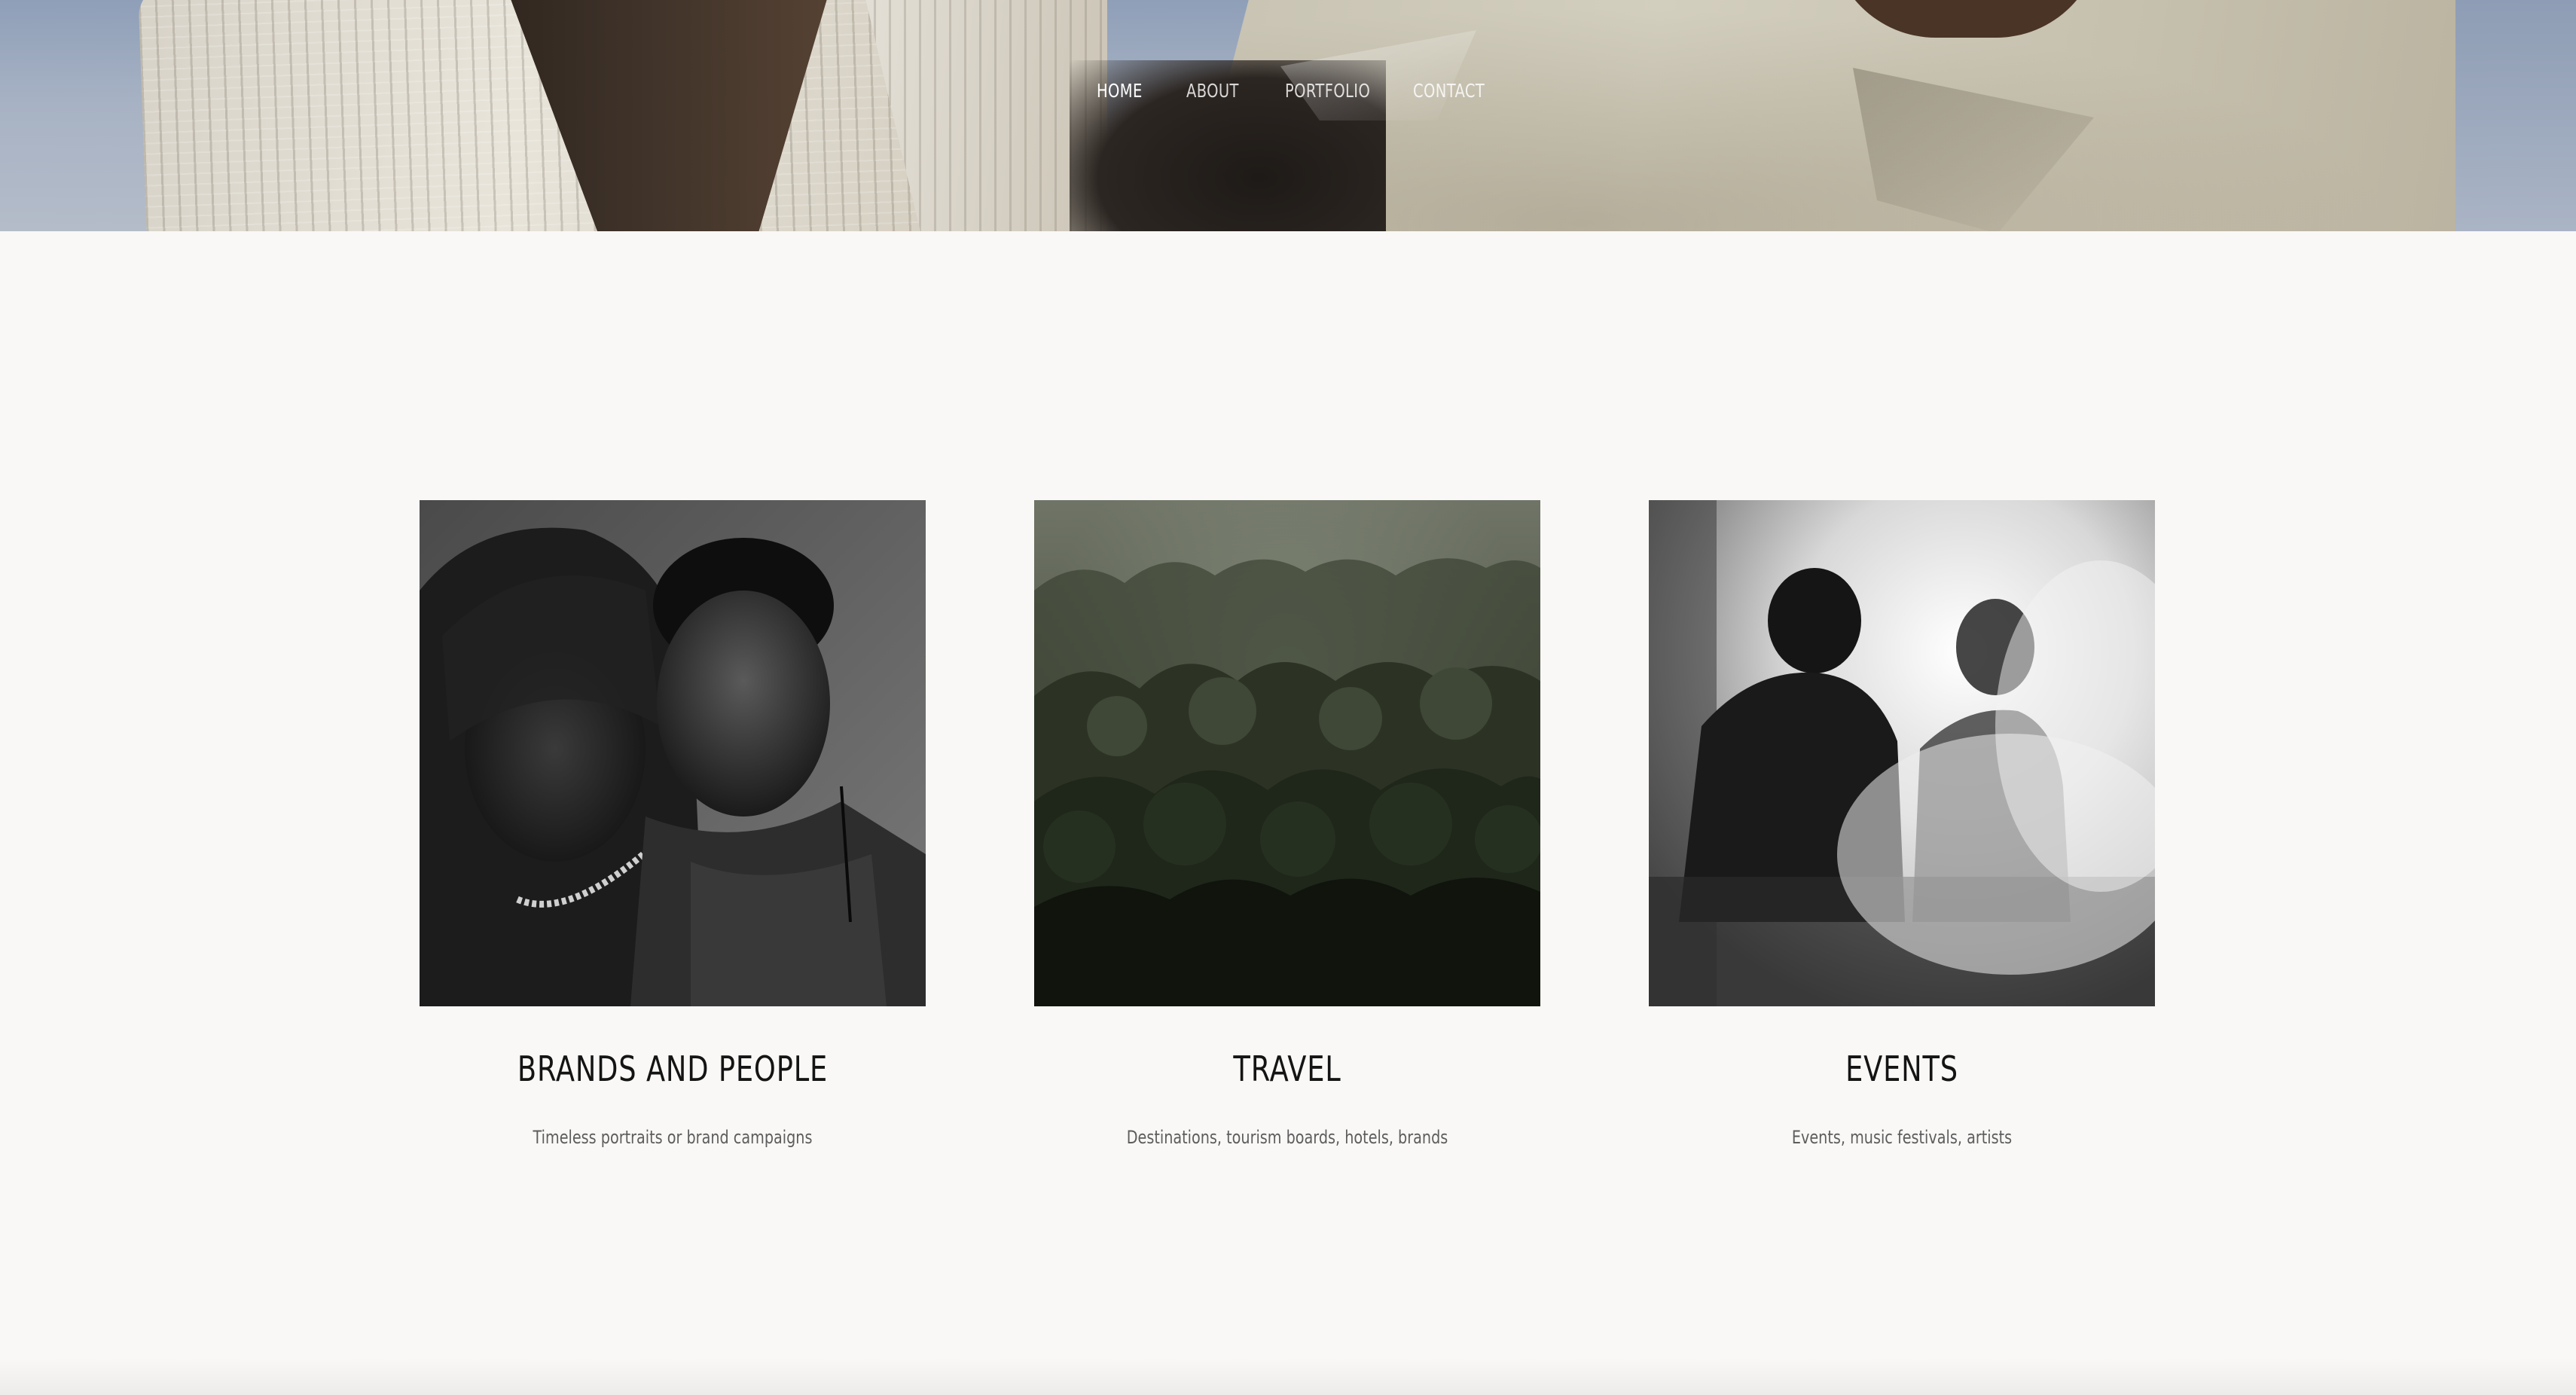 This screenshot has height=1395, width=2576. I want to click on card-events: EVENTS Events, music festivals, artists, so click(1902, 824).